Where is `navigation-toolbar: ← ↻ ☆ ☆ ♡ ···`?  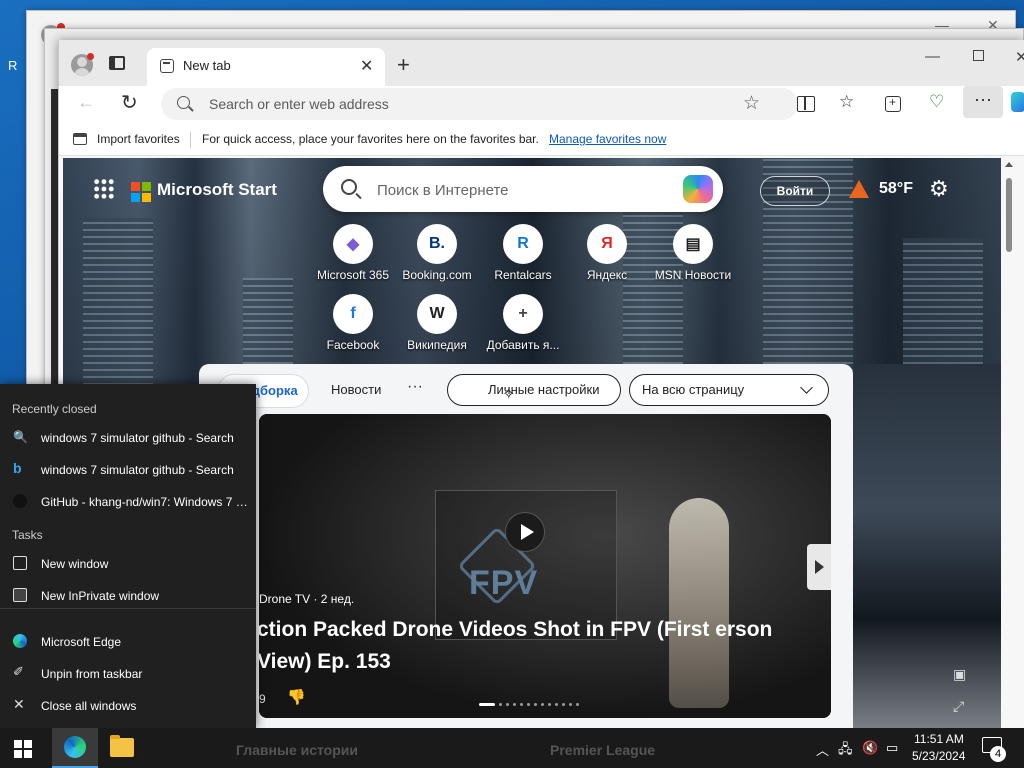
navigation-toolbar: ← ↻ ☆ ☆ ♡ ··· is located at coordinates (541, 105).